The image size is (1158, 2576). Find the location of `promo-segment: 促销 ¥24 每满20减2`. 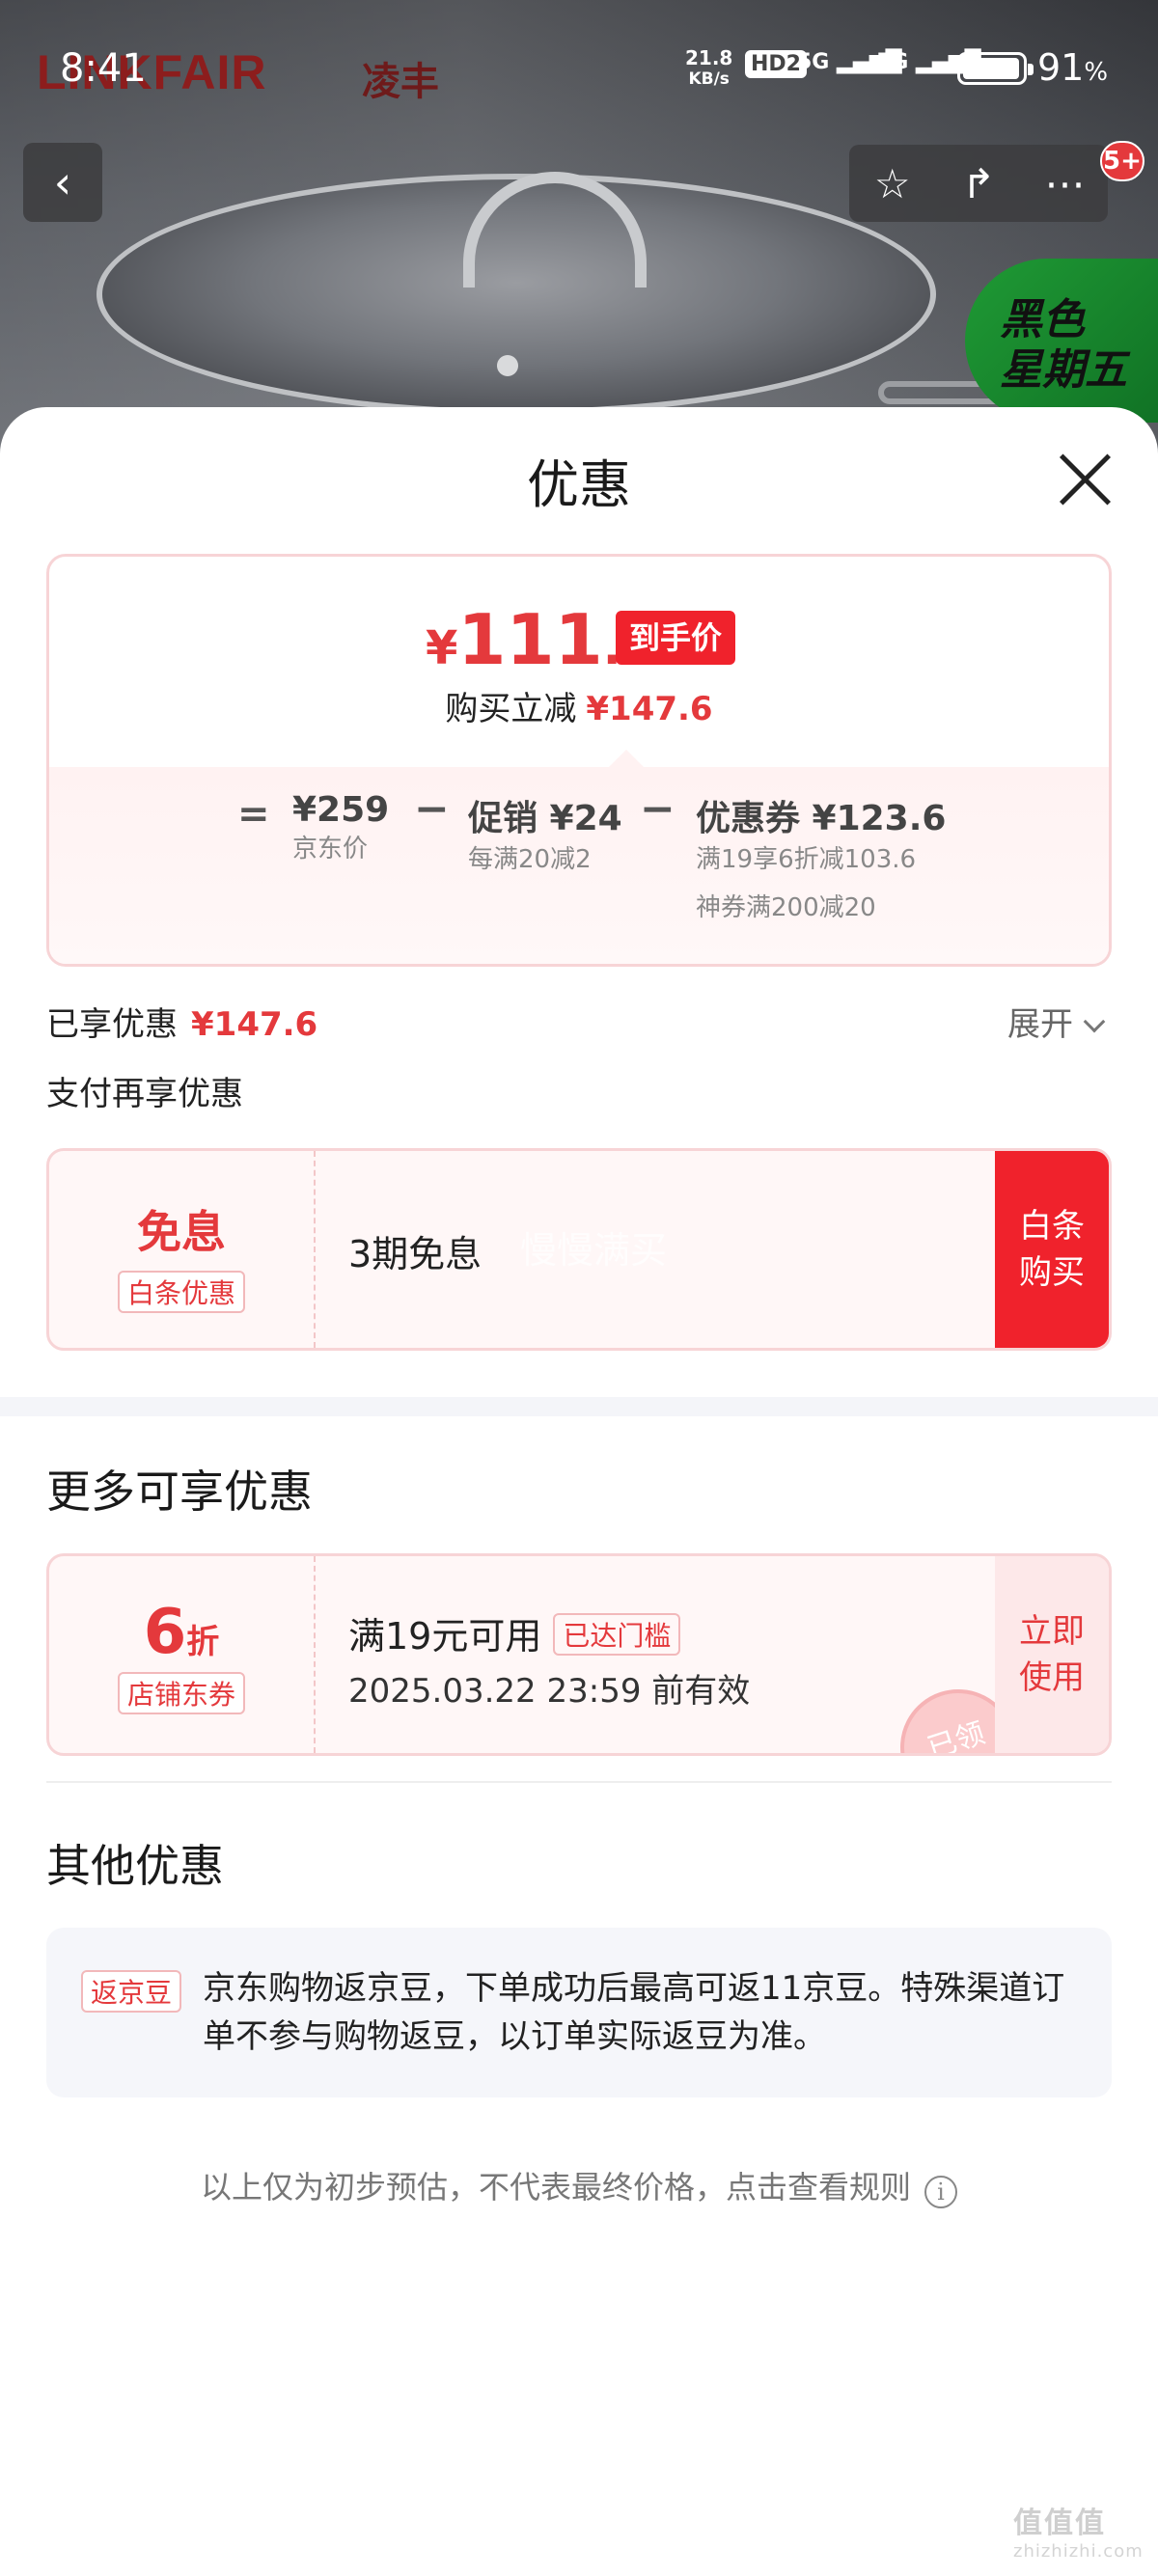

promo-segment: 促销 ¥24 每满20减2 is located at coordinates (545, 835).